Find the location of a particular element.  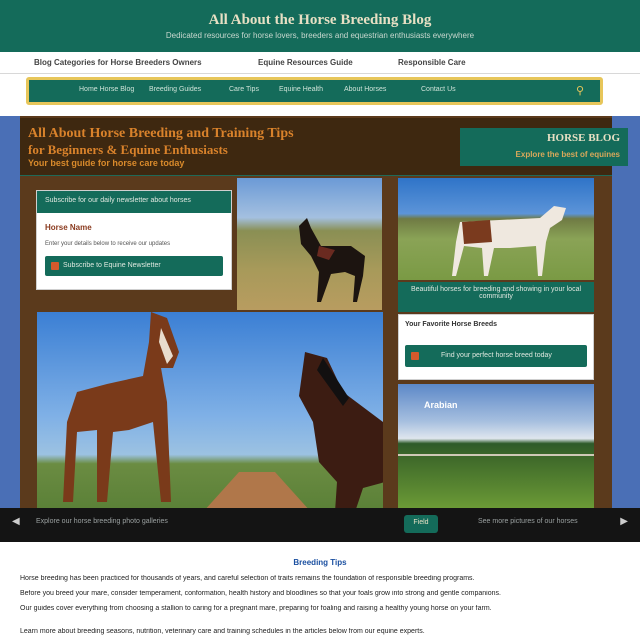

chevron-left-icon: ◀ is located at coordinates (16, 521).